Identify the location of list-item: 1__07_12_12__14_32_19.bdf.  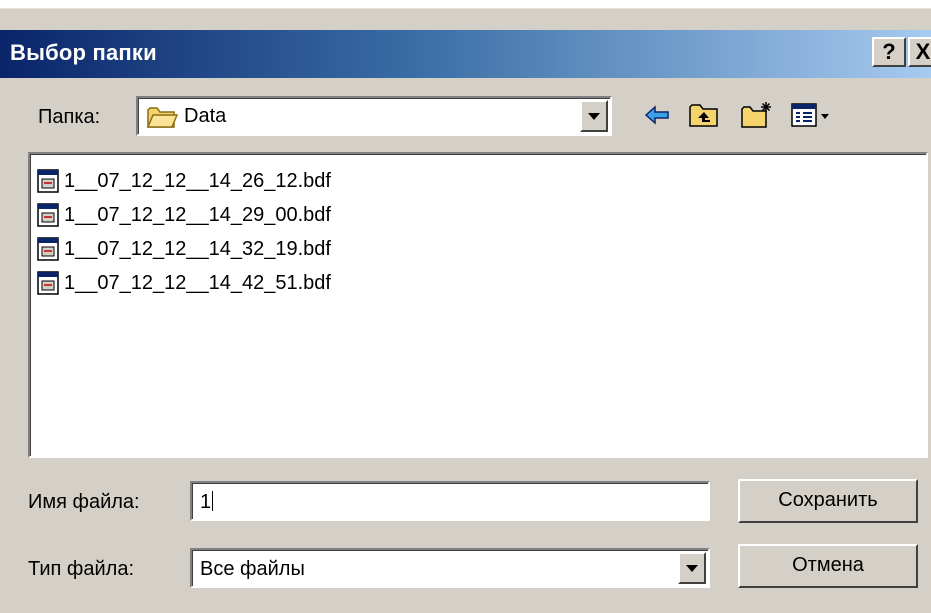
(183, 249).